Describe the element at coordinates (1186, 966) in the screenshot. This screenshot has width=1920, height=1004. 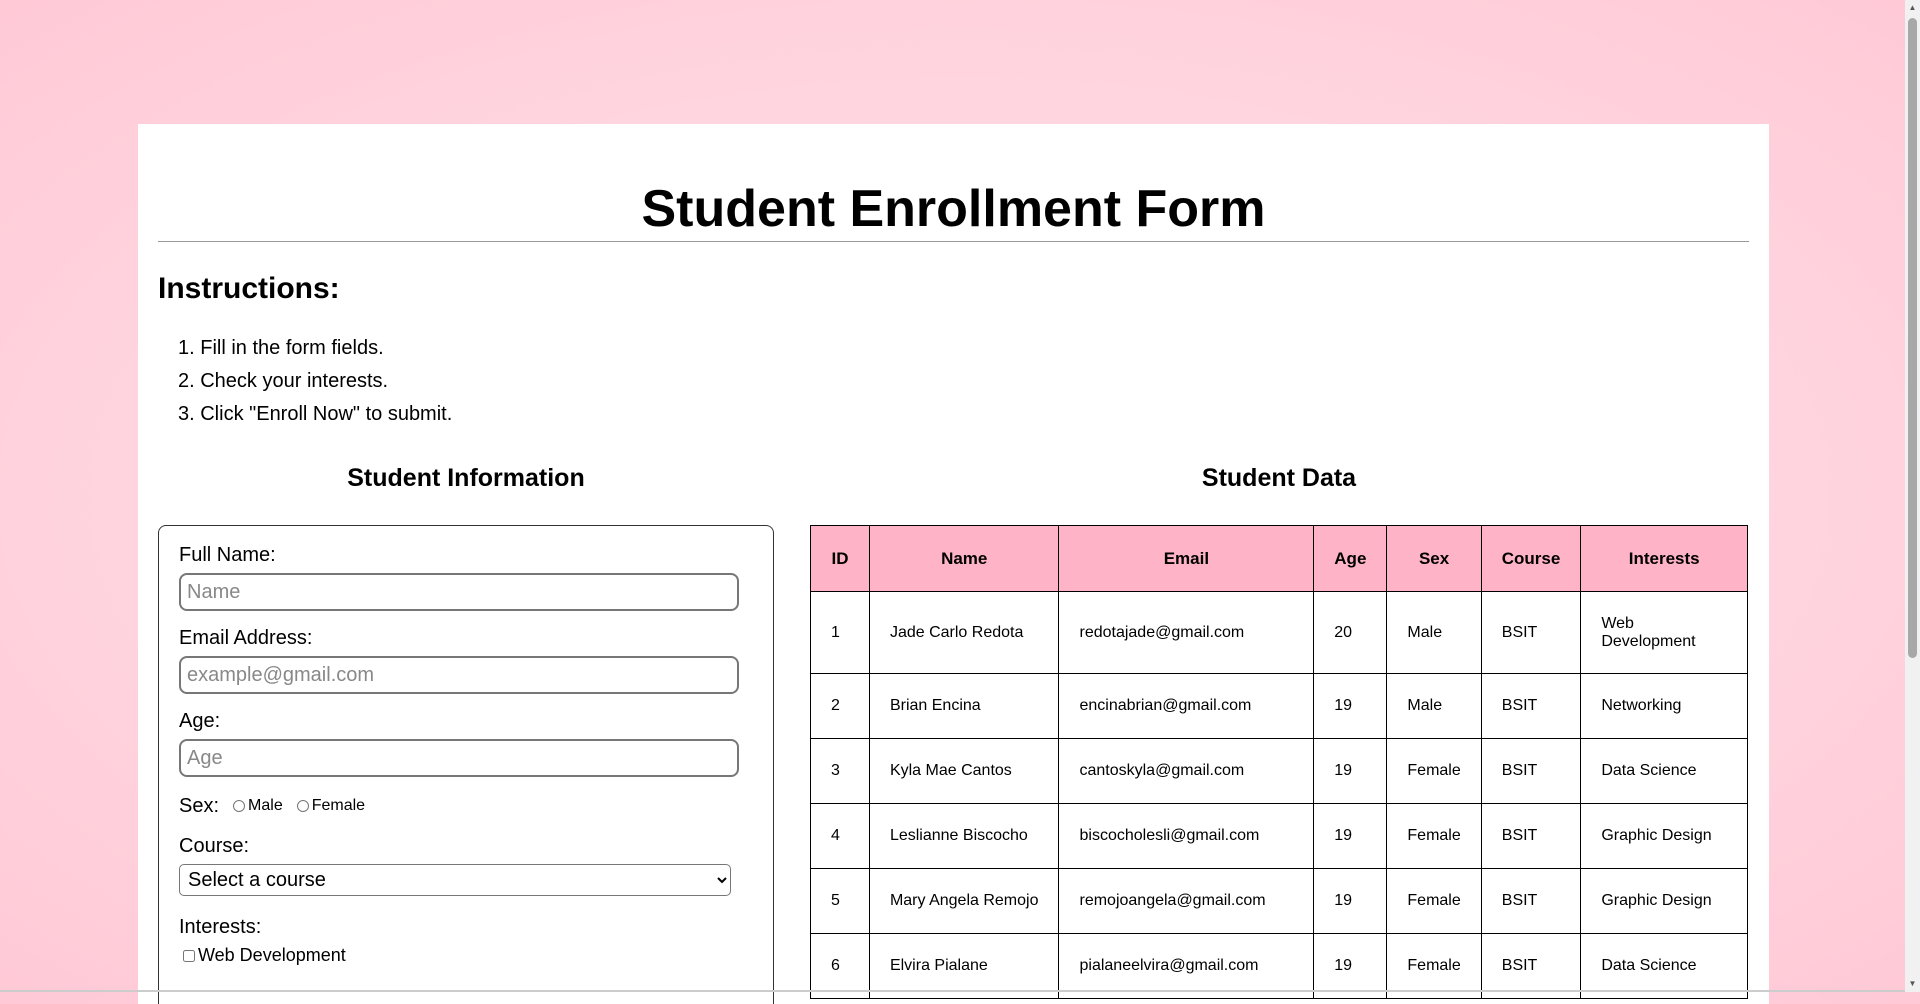
I see `cell-email: pialaneelvira@gmail.com` at that location.